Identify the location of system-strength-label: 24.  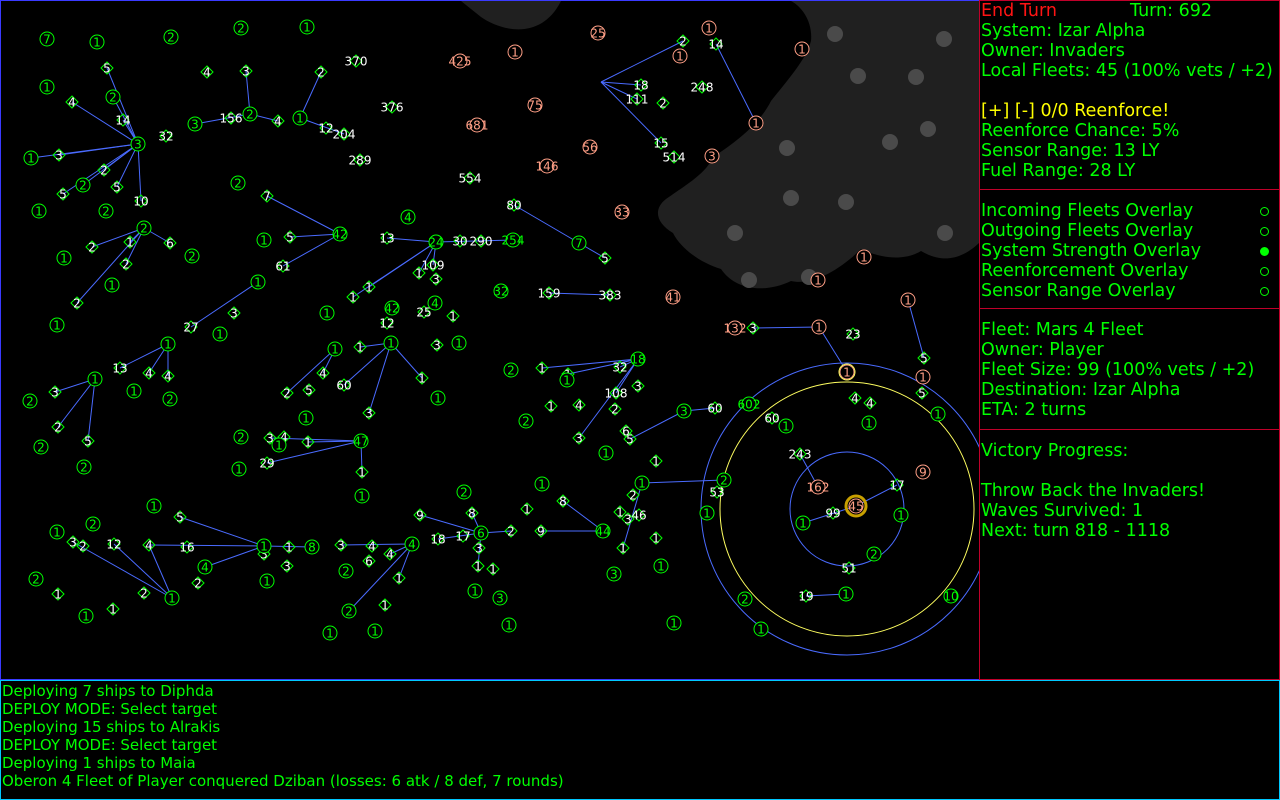
(435, 243).